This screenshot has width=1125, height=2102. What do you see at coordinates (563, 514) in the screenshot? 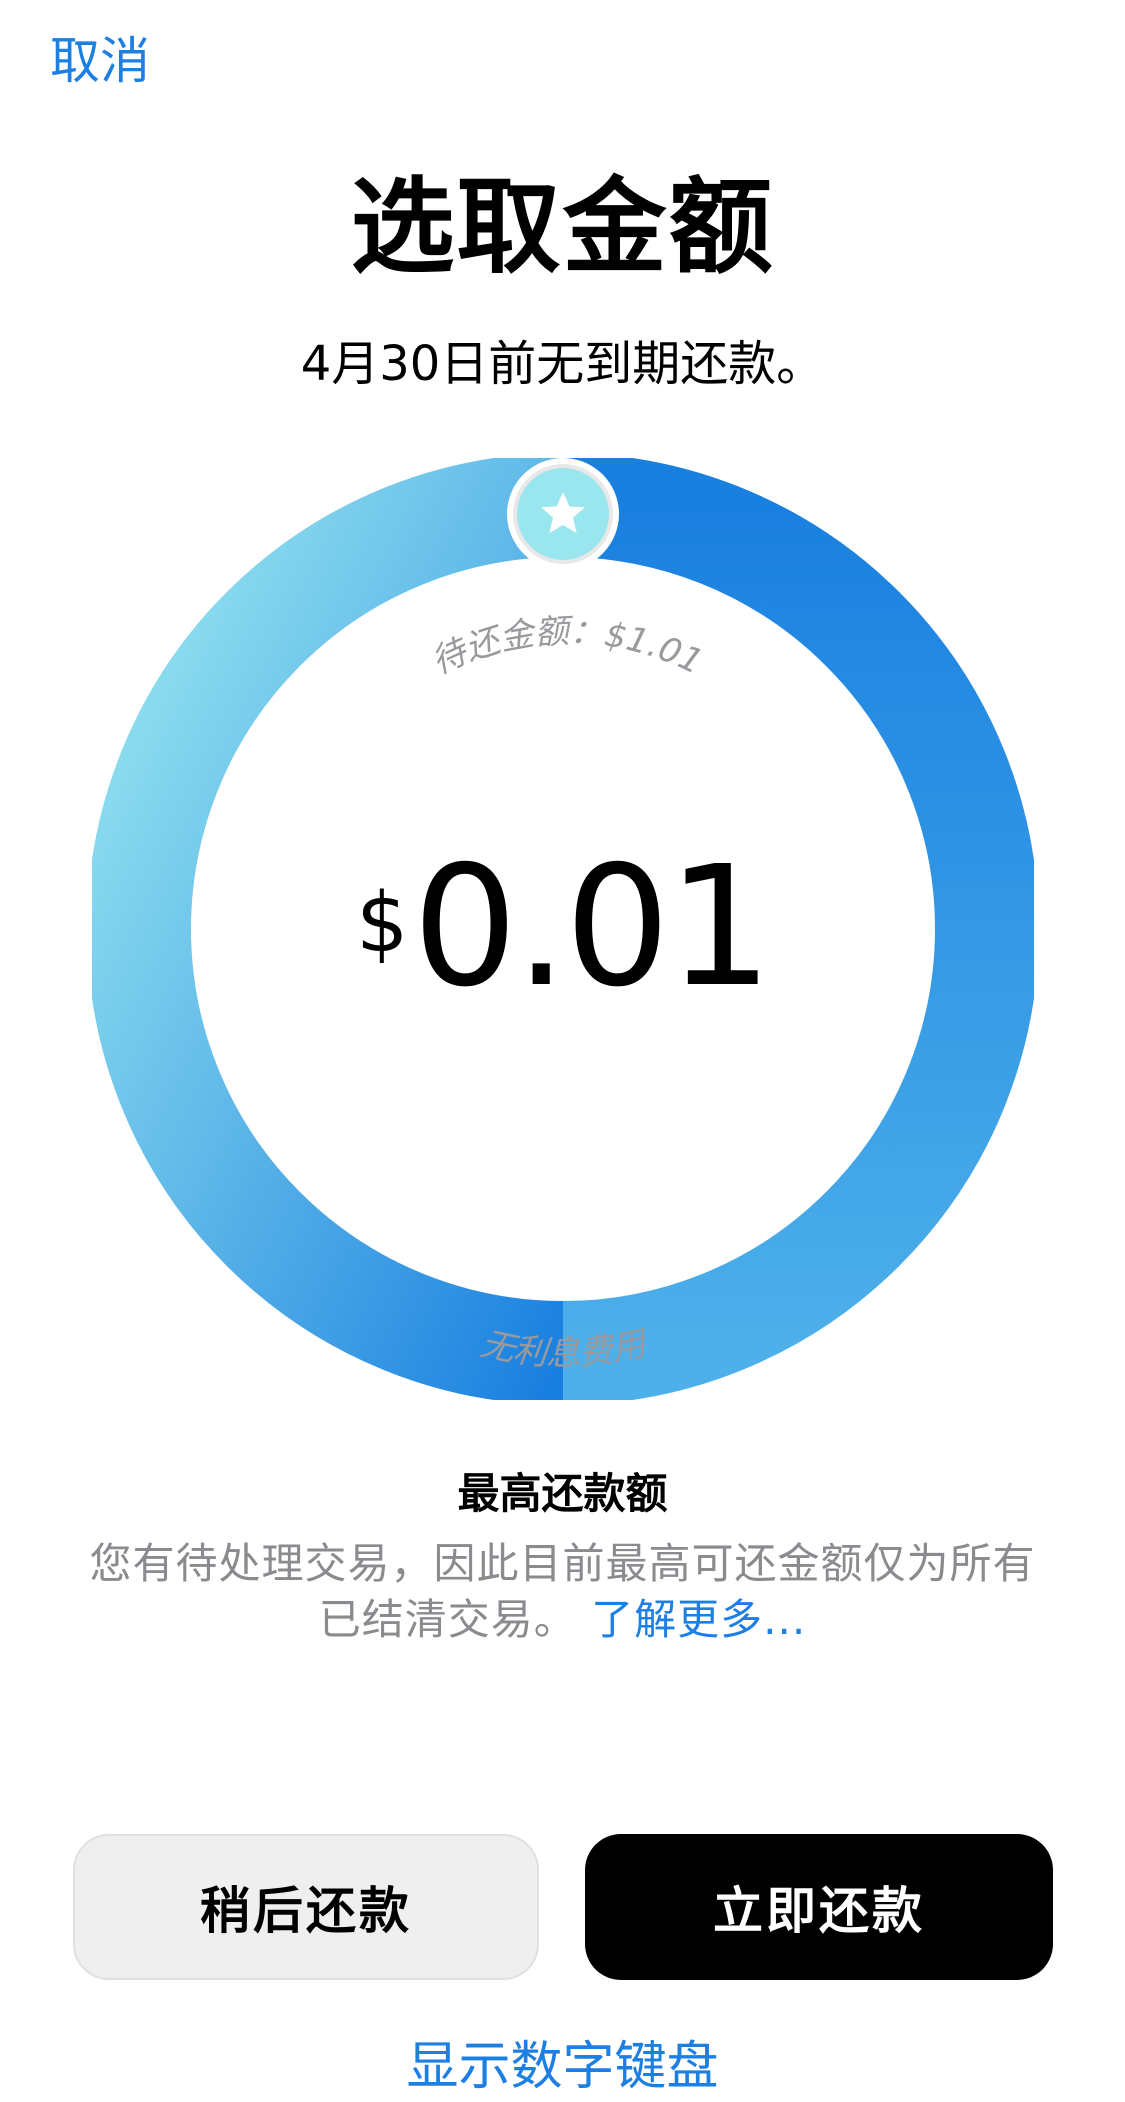
I see `dial-handle` at bounding box center [563, 514].